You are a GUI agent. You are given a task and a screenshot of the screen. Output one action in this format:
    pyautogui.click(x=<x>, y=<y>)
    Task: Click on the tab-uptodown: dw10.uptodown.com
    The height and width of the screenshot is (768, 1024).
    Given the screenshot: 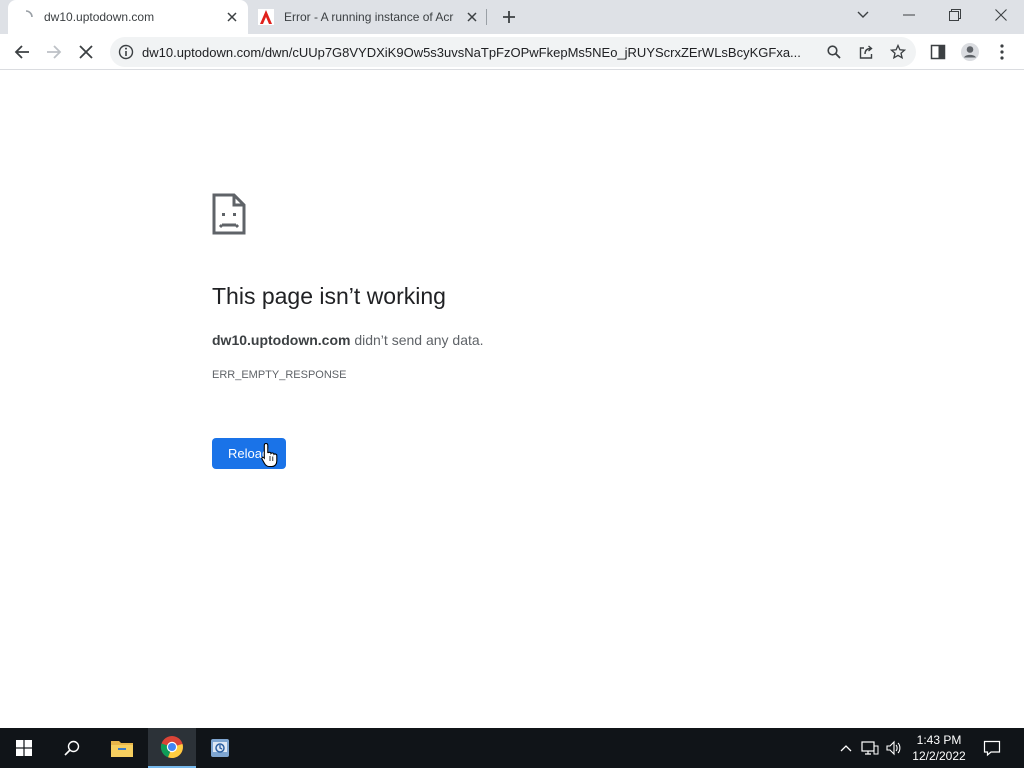 What is the action you would take?
    pyautogui.click(x=128, y=17)
    